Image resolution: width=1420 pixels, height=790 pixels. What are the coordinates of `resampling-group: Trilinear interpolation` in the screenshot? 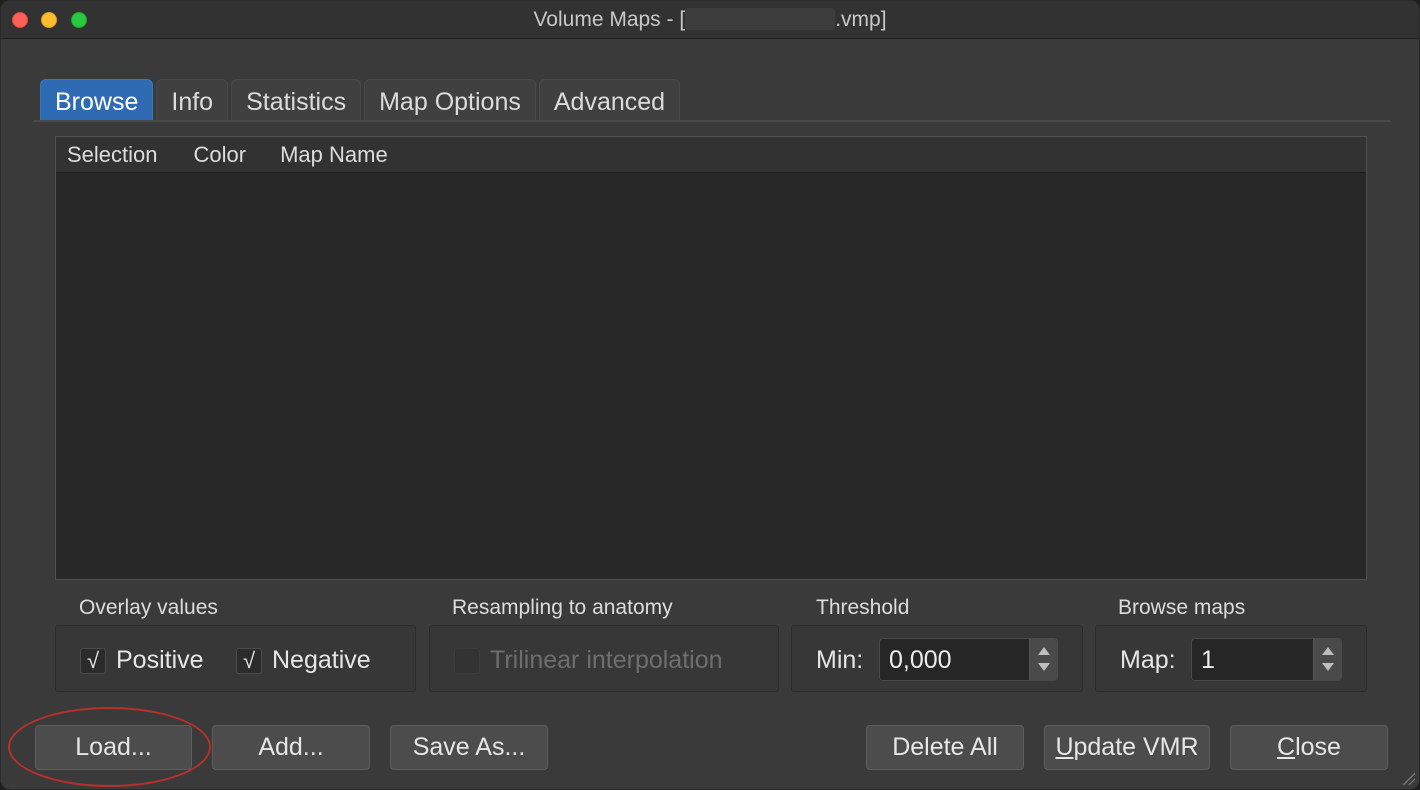 It's located at (604, 658).